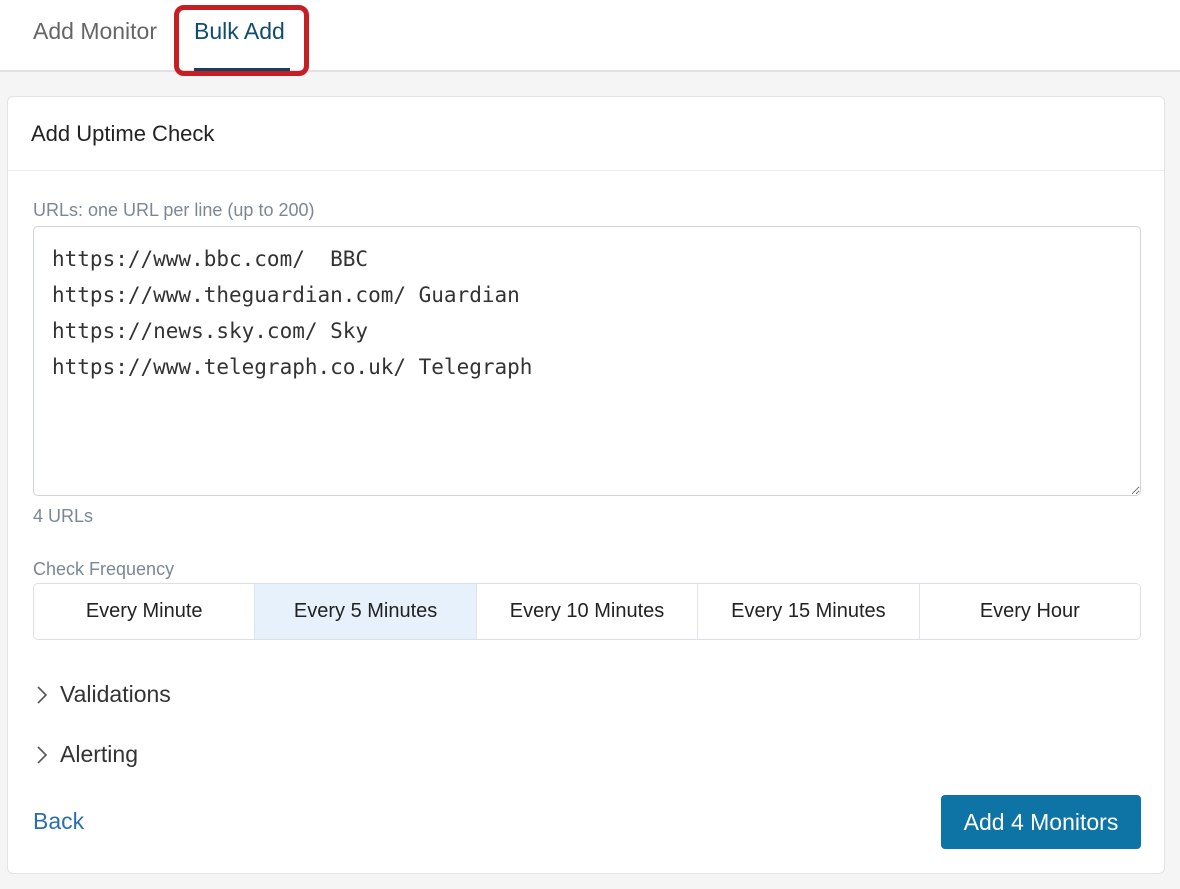 The width and height of the screenshot is (1180, 889). I want to click on url-count: 4 URLs, so click(63, 516).